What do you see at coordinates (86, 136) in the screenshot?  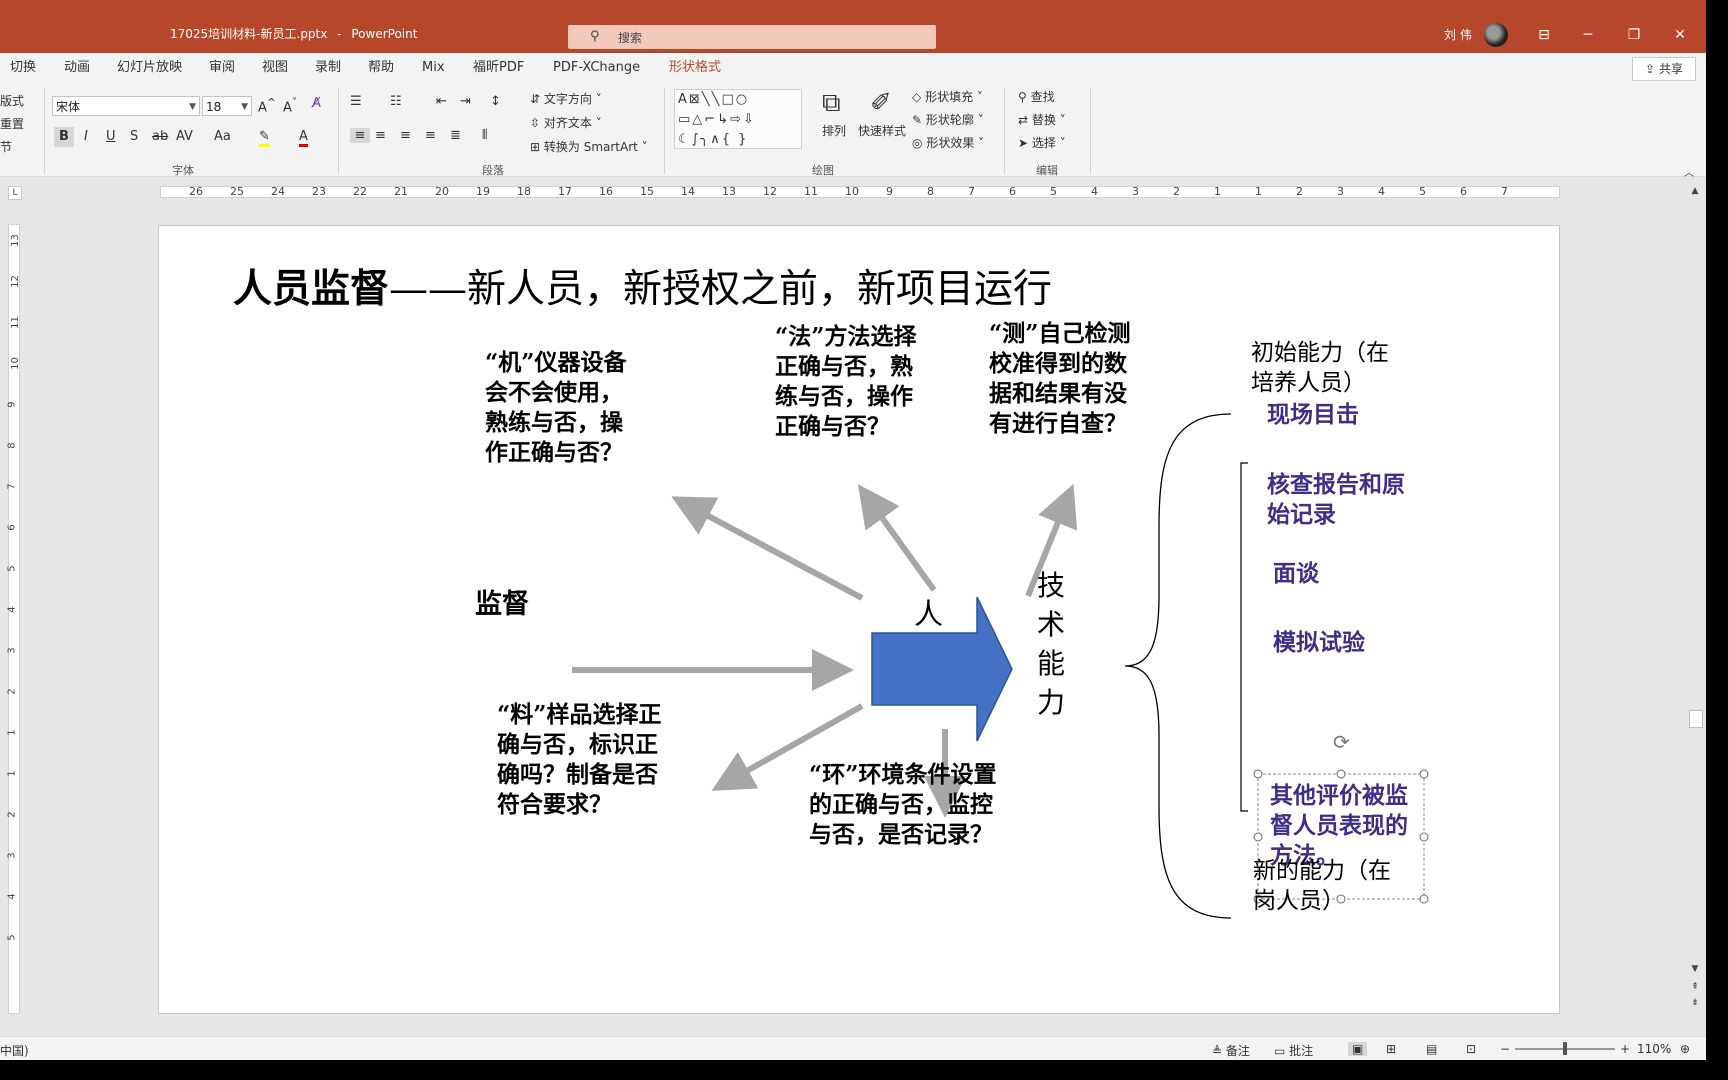 I see `italic-icon: I` at bounding box center [86, 136].